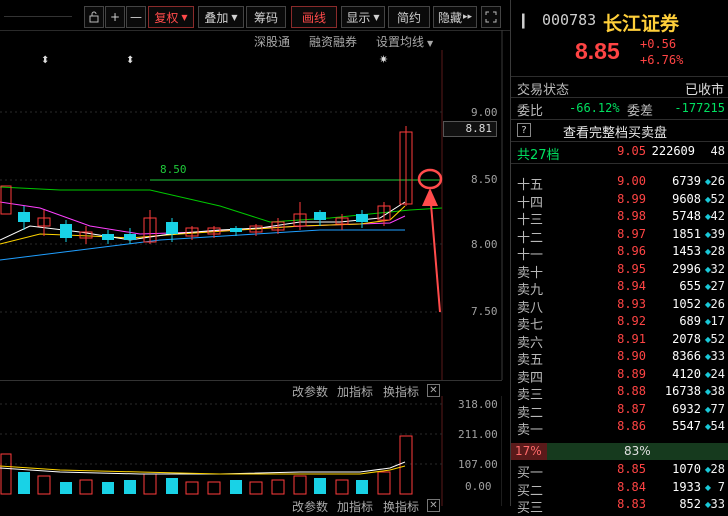  What do you see at coordinates (682, 391) in the screenshot?
I see `ask-volume: 16738` at bounding box center [682, 391].